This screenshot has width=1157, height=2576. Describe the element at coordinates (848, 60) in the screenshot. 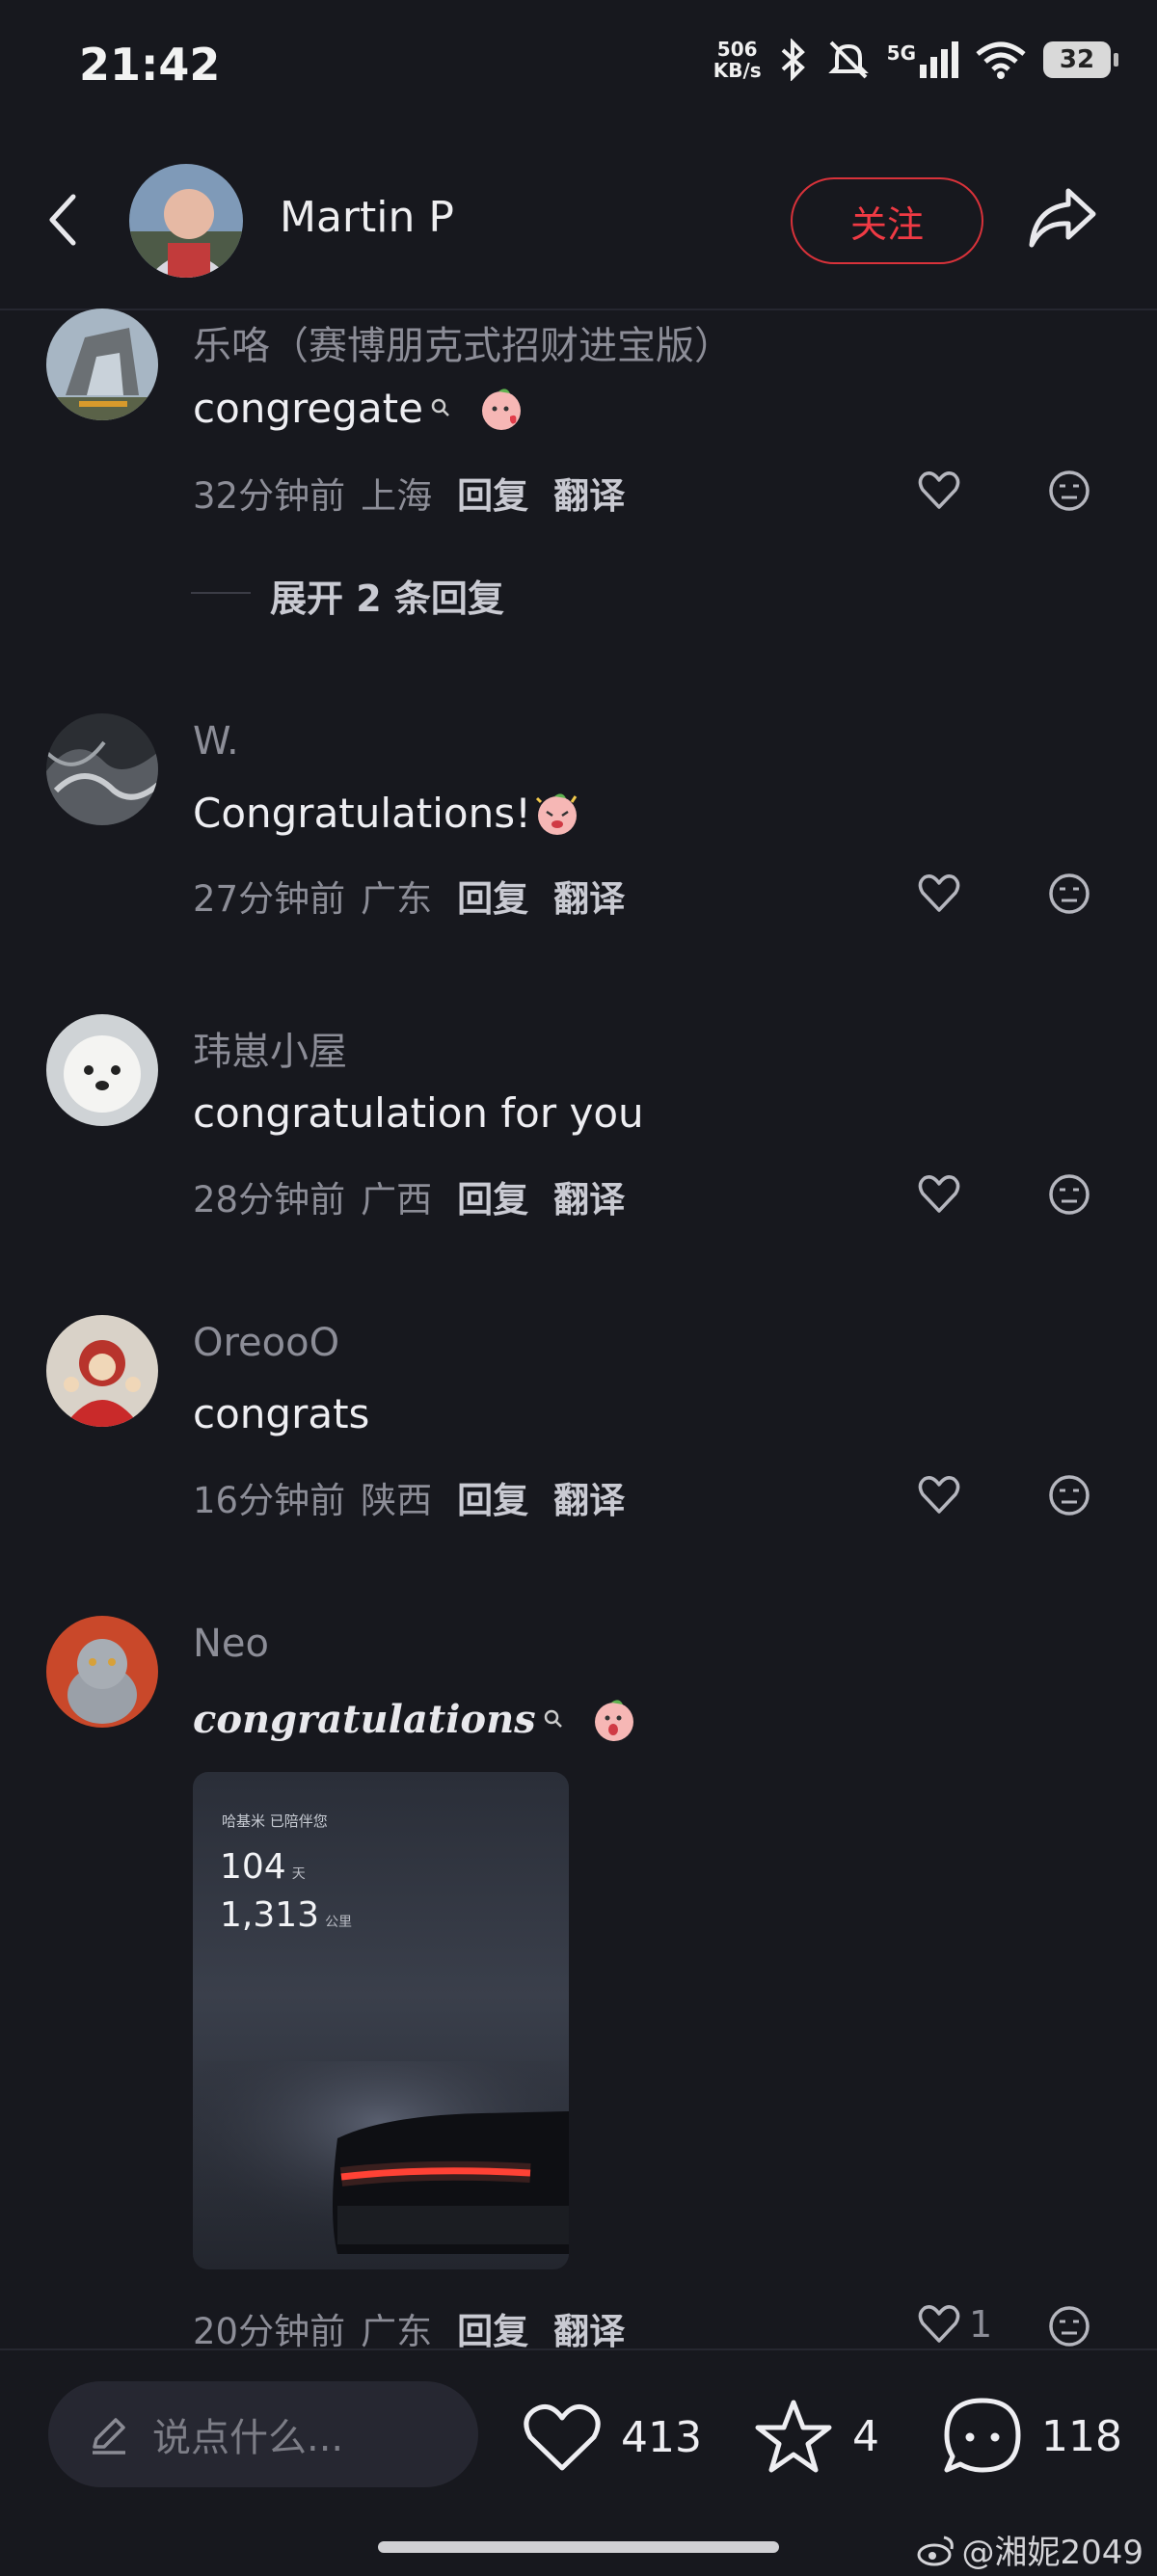

I see `mute-icon` at that location.